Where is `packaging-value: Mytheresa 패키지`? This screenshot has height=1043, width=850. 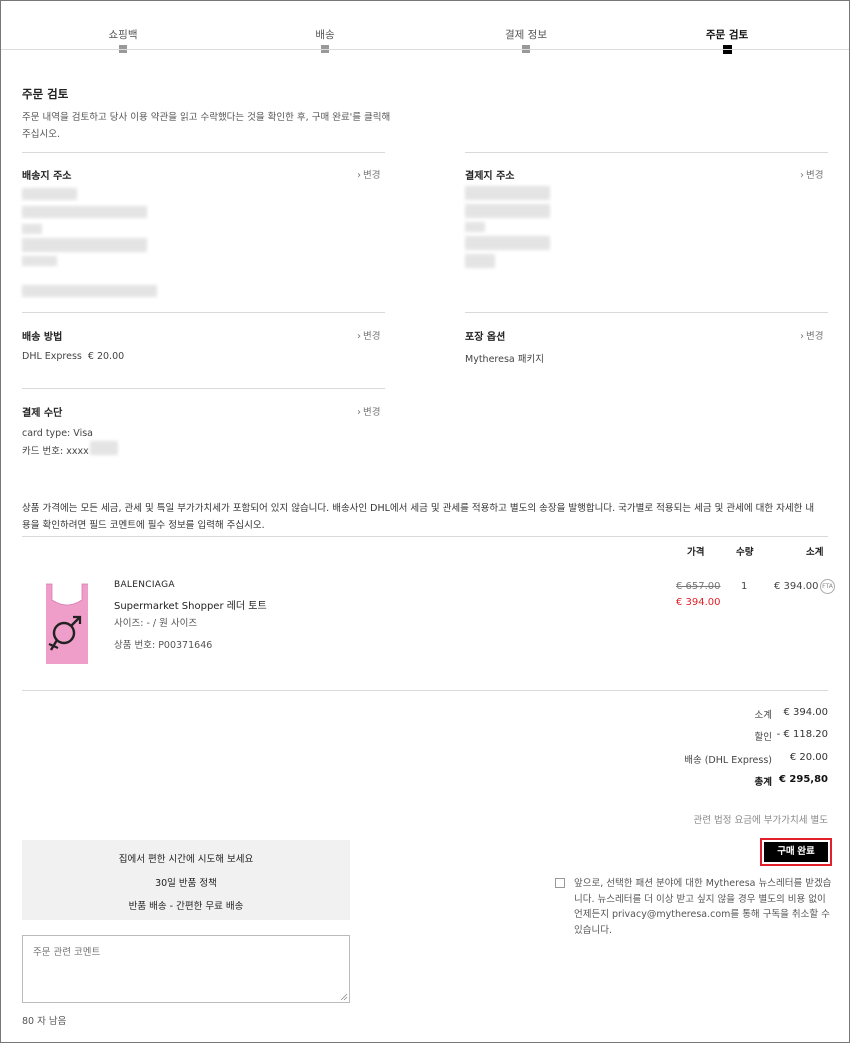 packaging-value: Mytheresa 패키지 is located at coordinates (504, 359).